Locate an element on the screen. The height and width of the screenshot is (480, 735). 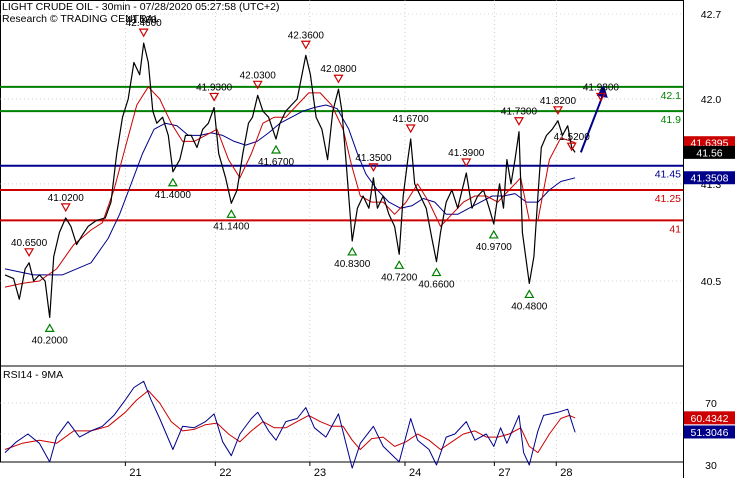
y-tick-label: 40.5 is located at coordinates (711, 282).